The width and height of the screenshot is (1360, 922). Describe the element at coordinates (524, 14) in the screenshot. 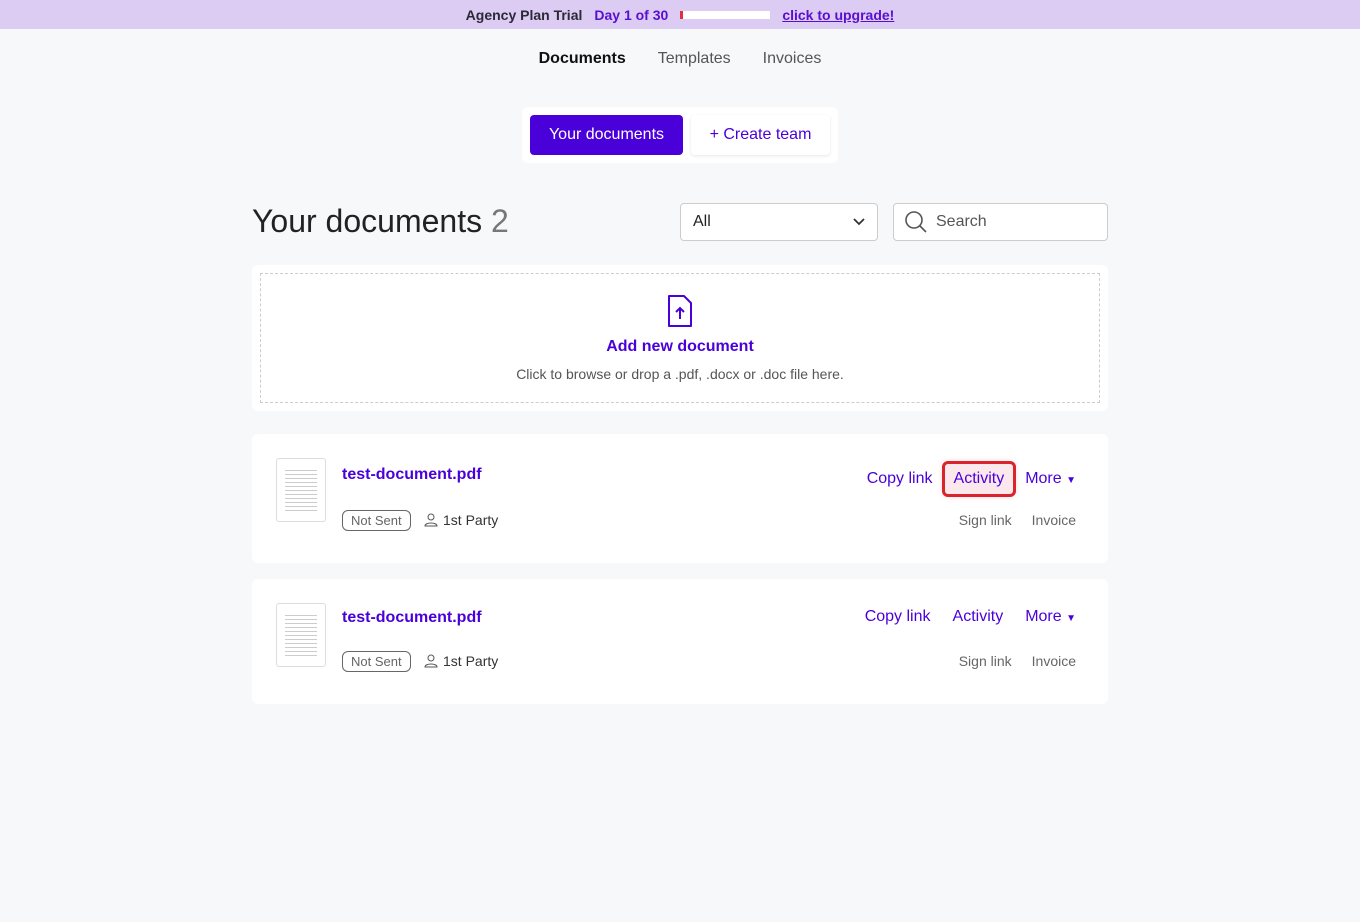

I see `plan-label: Agency Plan Trial` at that location.